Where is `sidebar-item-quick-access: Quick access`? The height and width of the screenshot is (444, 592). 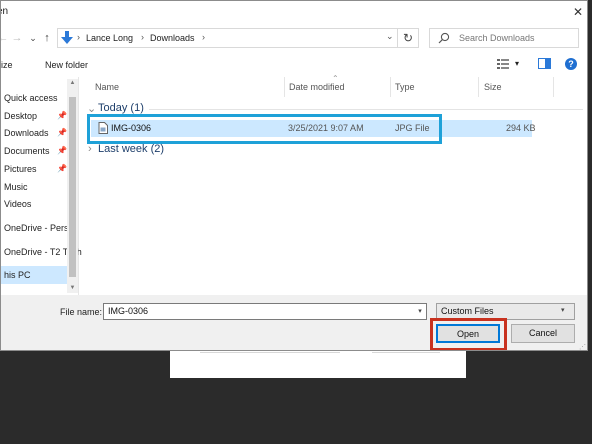
sidebar-item-quick-access: Quick access is located at coordinates (31, 98).